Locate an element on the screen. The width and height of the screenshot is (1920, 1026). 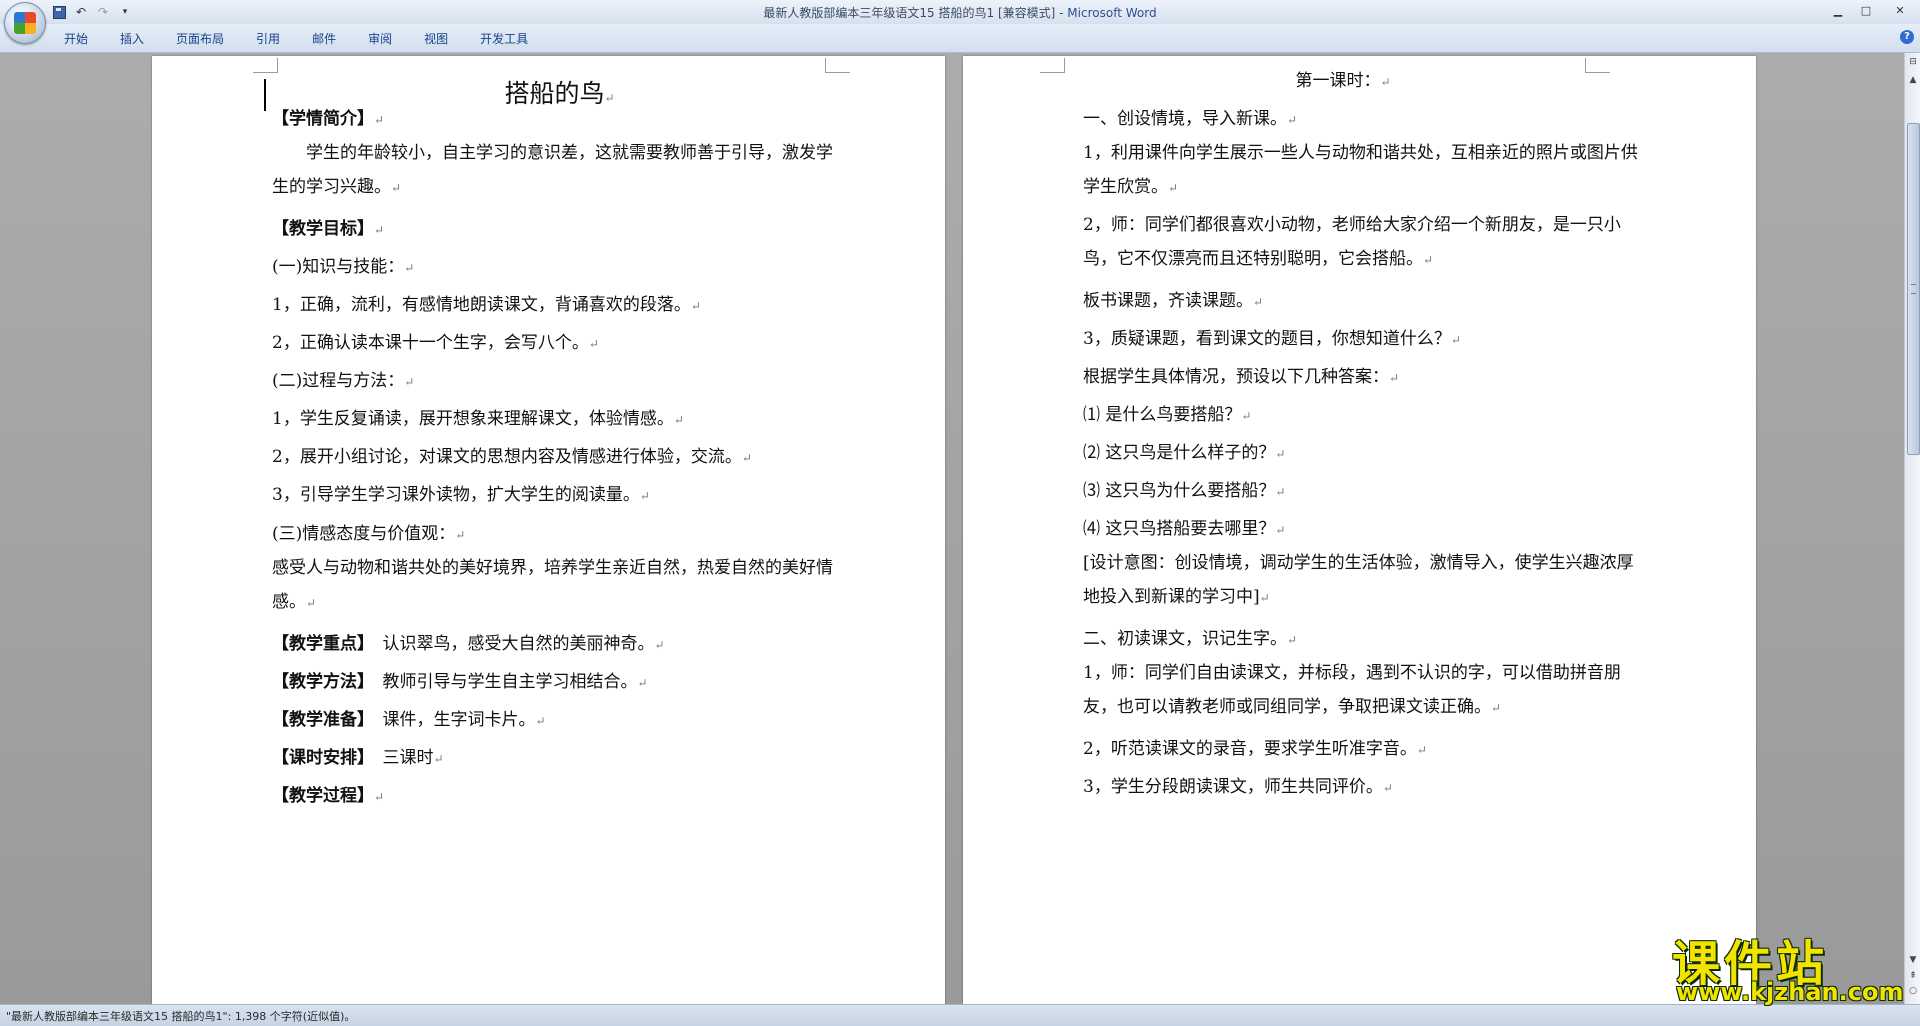
paragraph-text: 3，学生分段朗读课文，师生共同评价。 is located at coordinates (1233, 787).